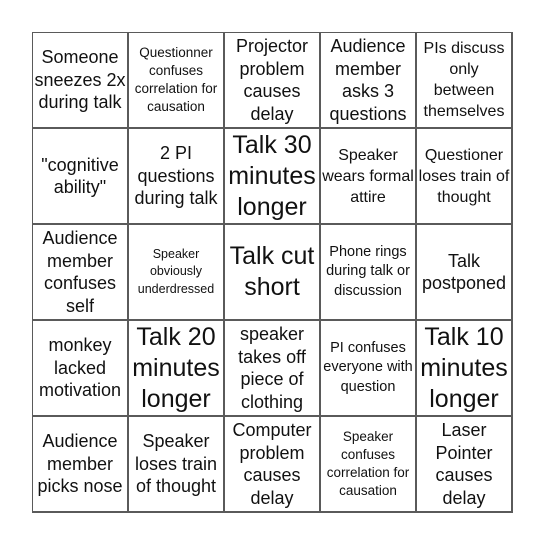 The height and width of the screenshot is (544, 544). I want to click on bingo-cell-text: Audience member asks 3 questions, so click(368, 80).